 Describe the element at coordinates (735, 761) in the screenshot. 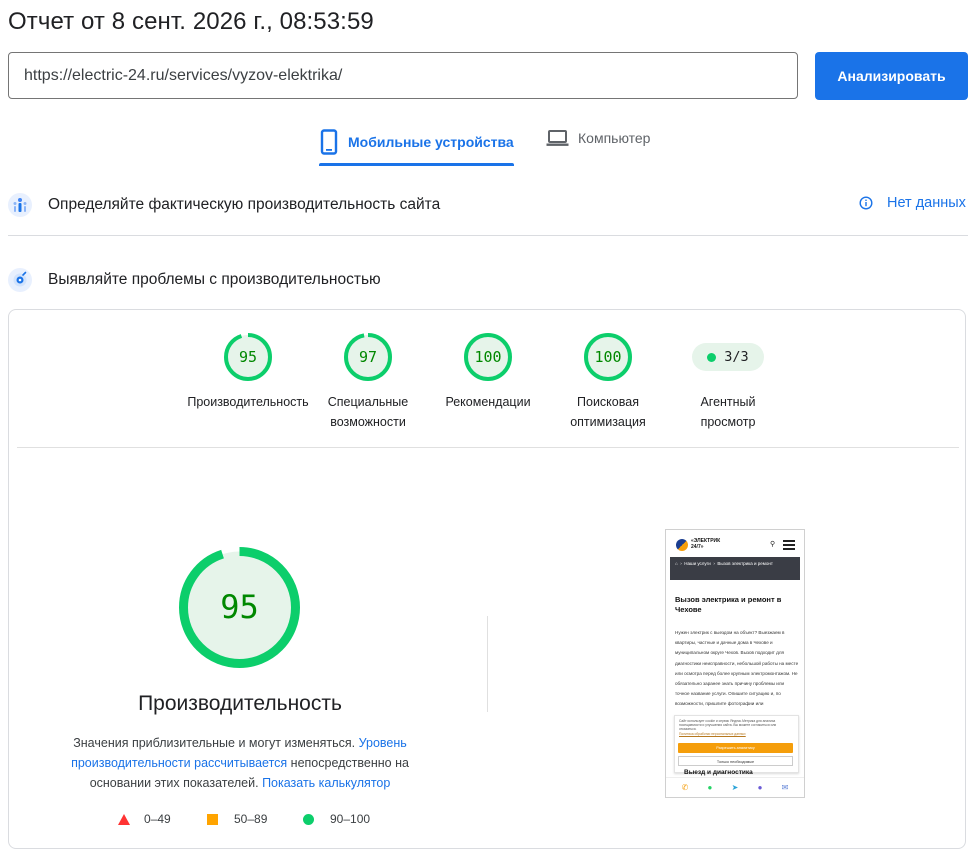

I see `screenshot-necessary-button: Только необходимые` at that location.